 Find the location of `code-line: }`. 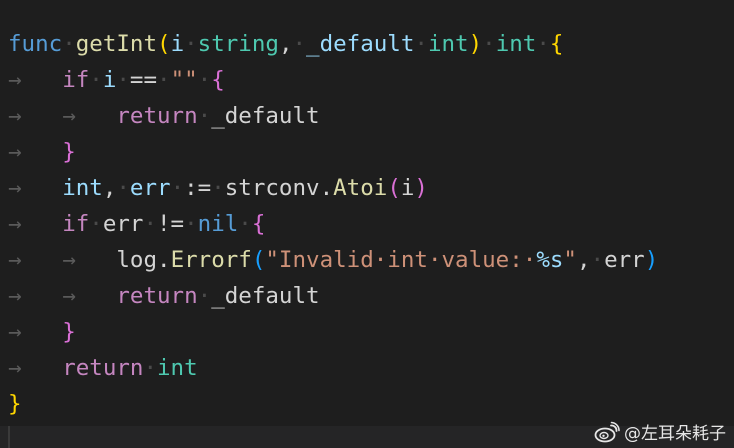

code-line: } is located at coordinates (333, 404).